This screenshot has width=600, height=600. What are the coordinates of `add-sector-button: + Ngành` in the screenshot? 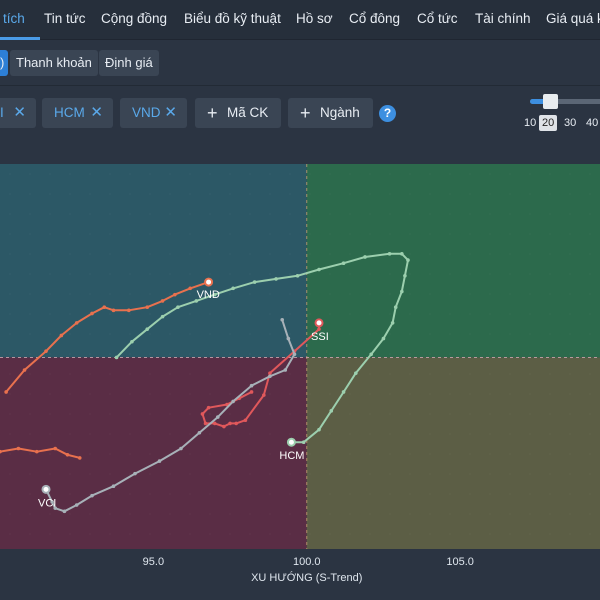 It's located at (330, 113).